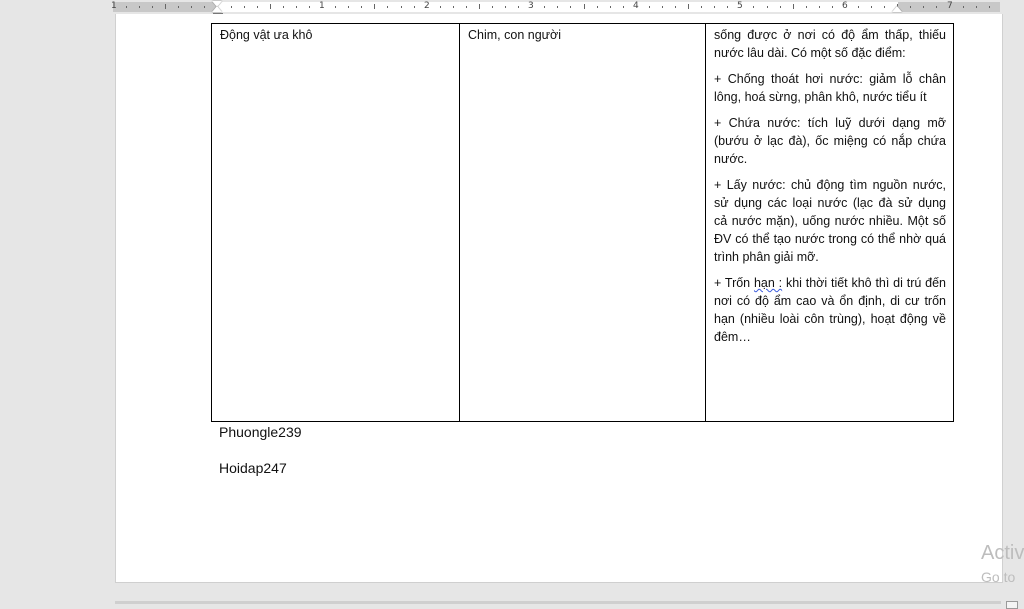 This screenshot has width=1024, height=609. Describe the element at coordinates (734, 283) in the screenshot. I see `paragraph-text: + Trốn` at that location.